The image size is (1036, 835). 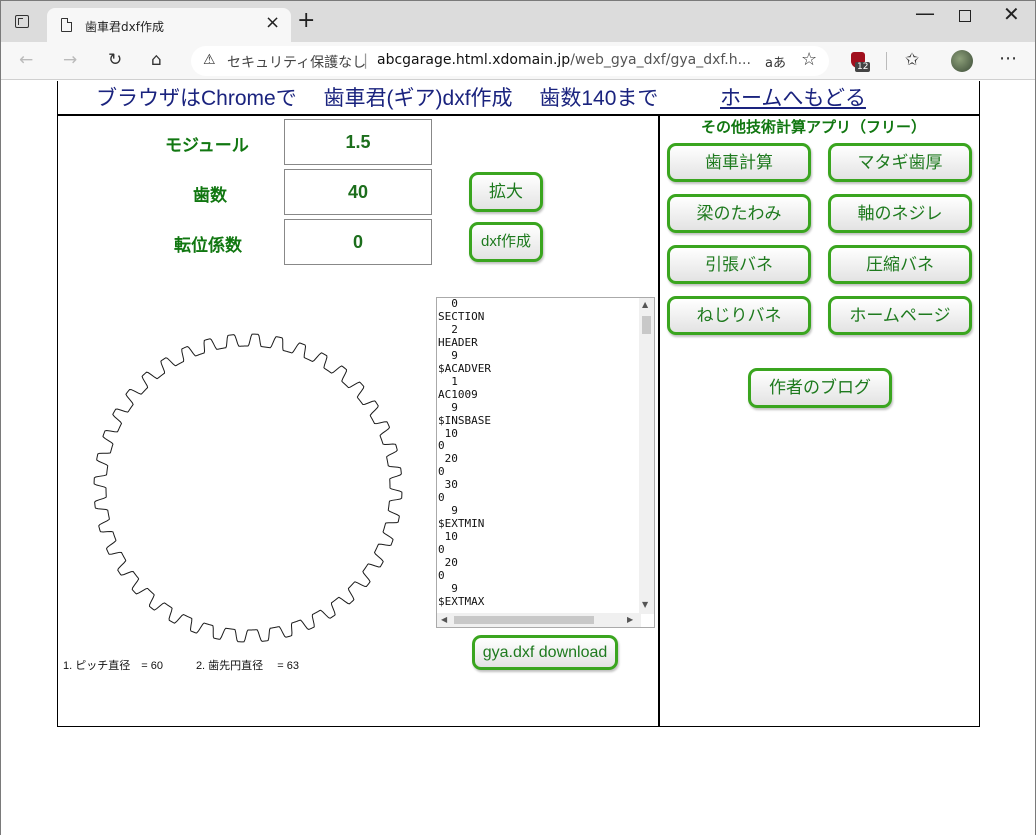 I want to click on gear-outline, so click(x=248, y=488).